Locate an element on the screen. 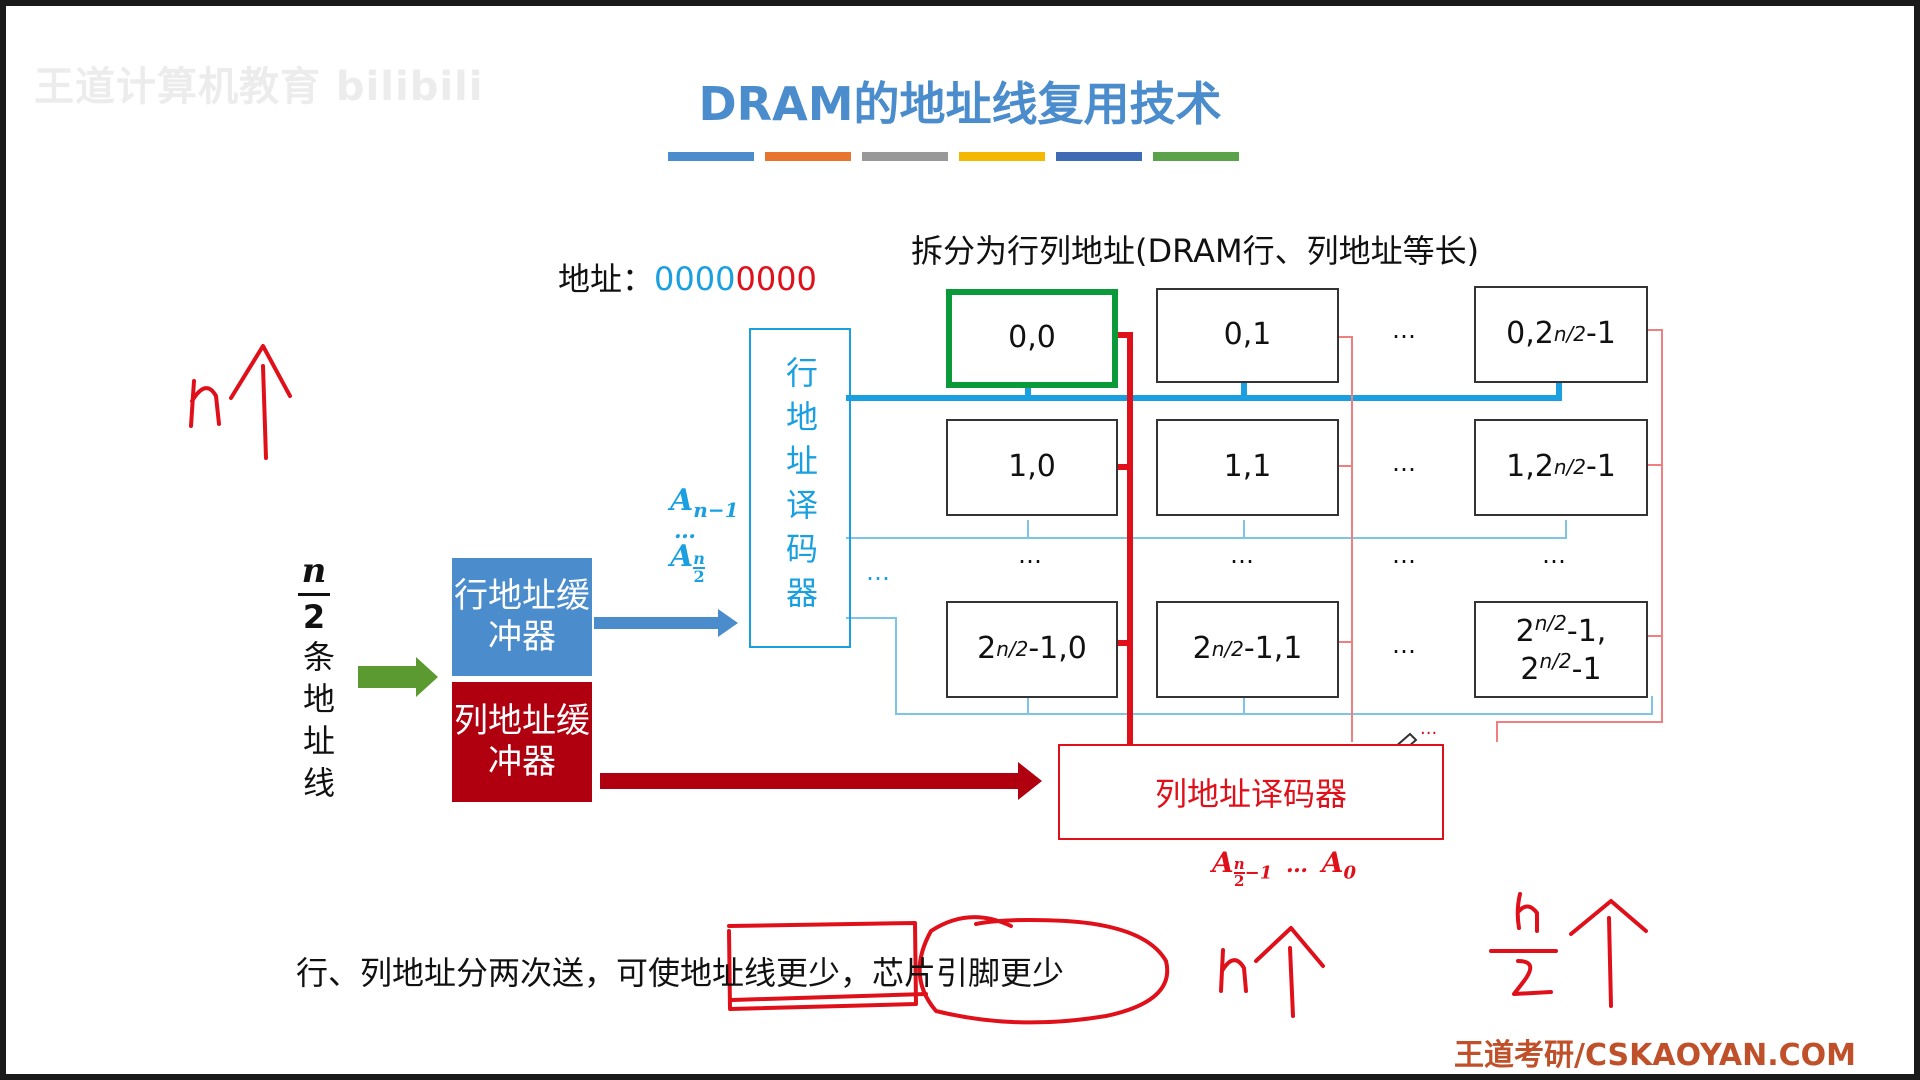  cell-0-1: 0,1 is located at coordinates (1247, 335).